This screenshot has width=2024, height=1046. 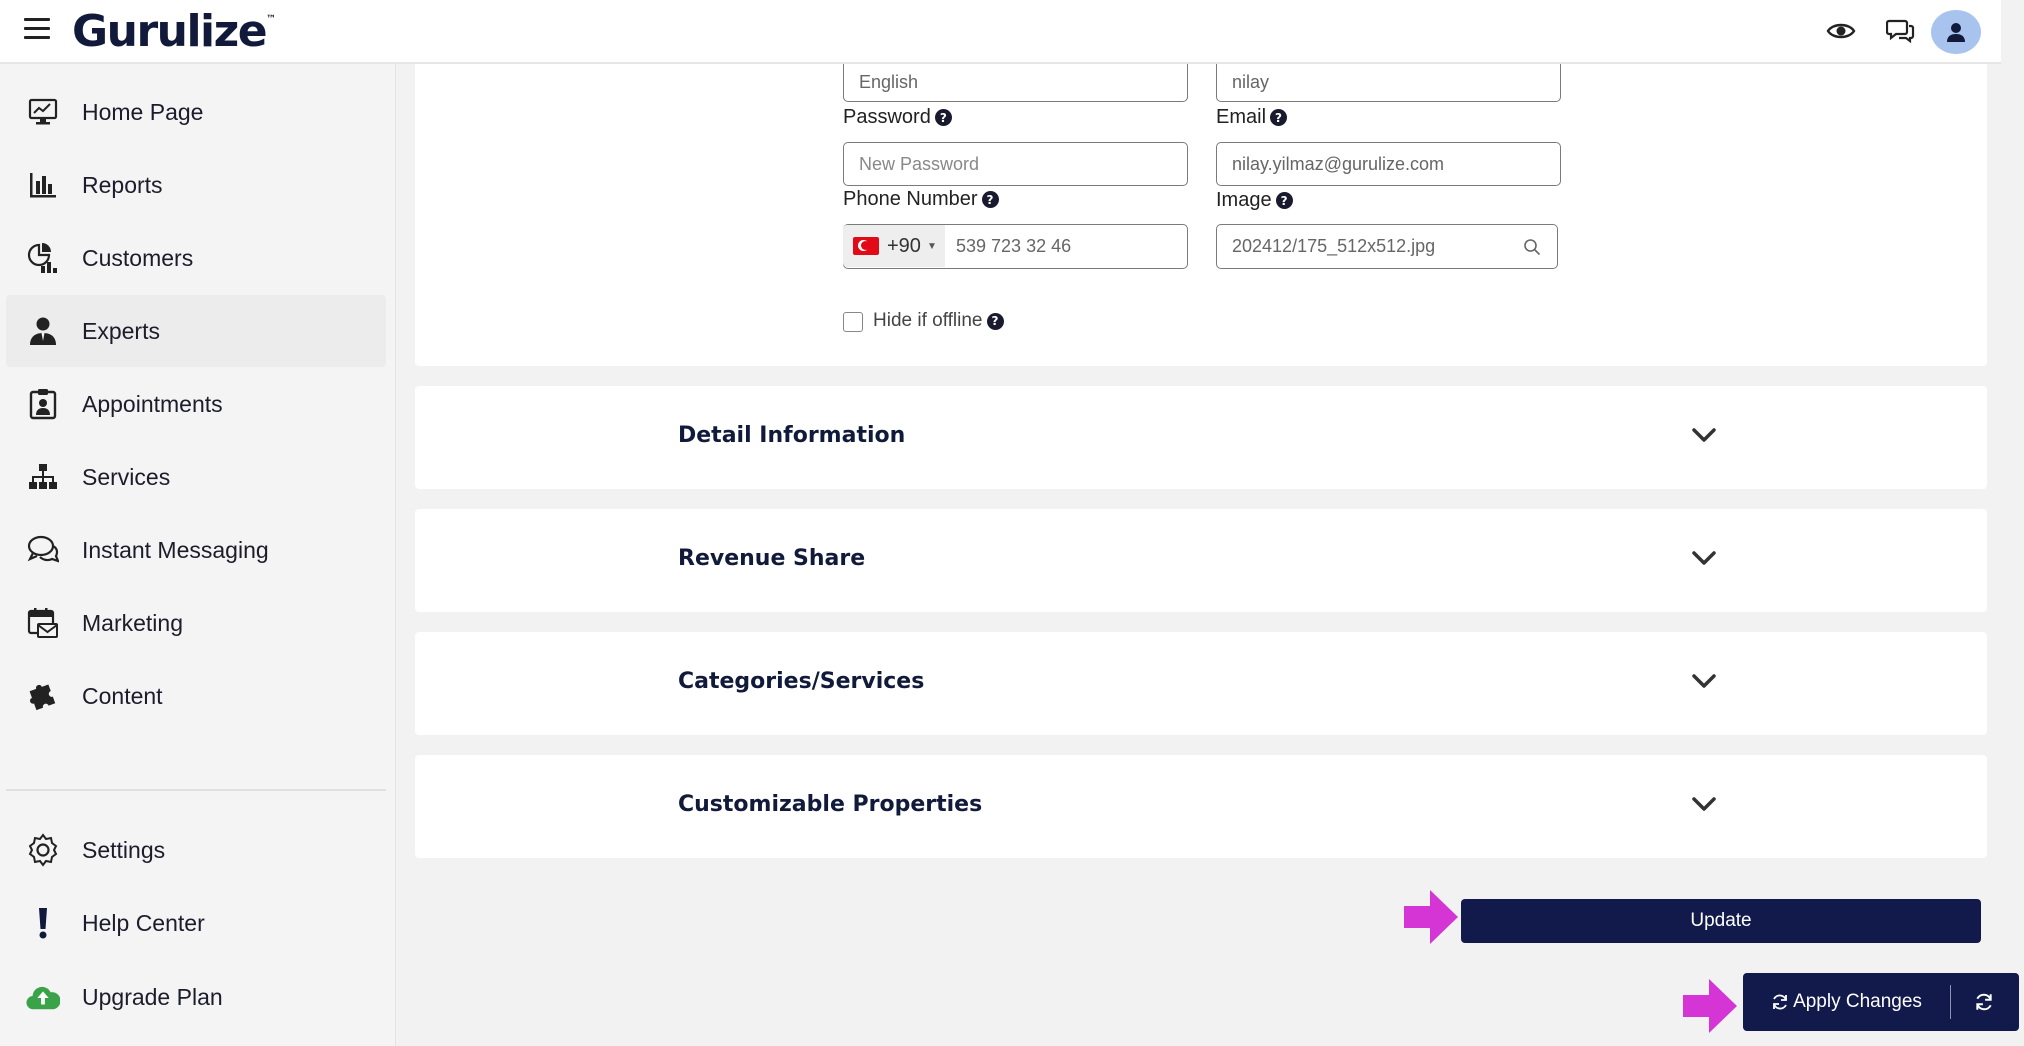 I want to click on image-path-field: 202412/175_512x512.jpg, so click(x=1362, y=246).